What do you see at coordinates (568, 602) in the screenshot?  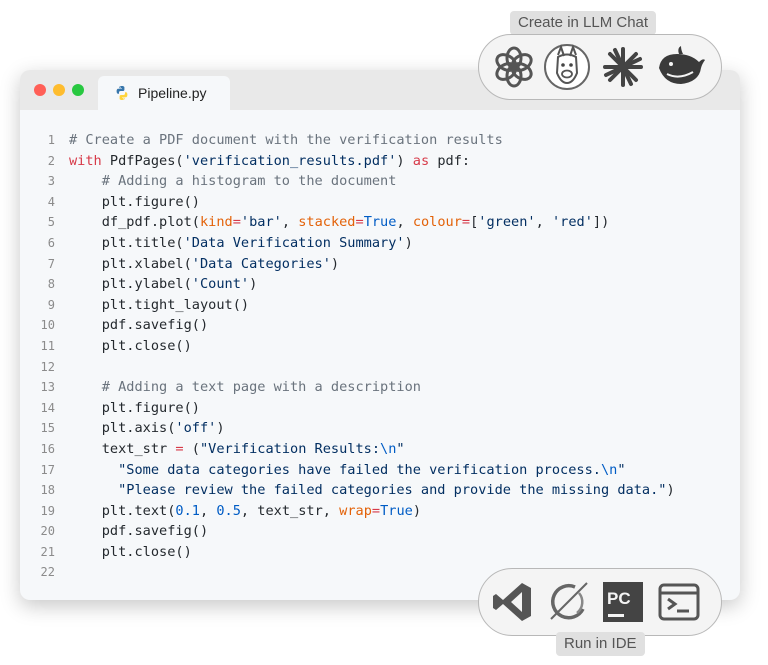 I see `eclipse-icon` at bounding box center [568, 602].